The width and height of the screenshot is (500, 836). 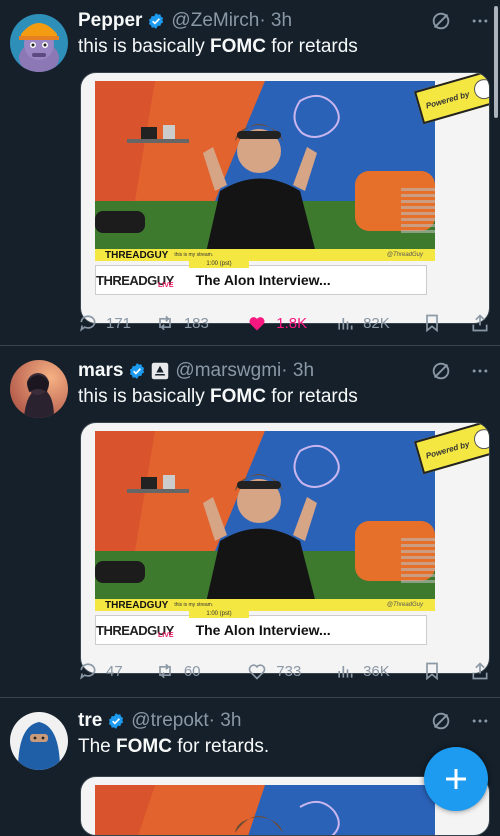 I want to click on like-count: 733, so click(x=289, y=671).